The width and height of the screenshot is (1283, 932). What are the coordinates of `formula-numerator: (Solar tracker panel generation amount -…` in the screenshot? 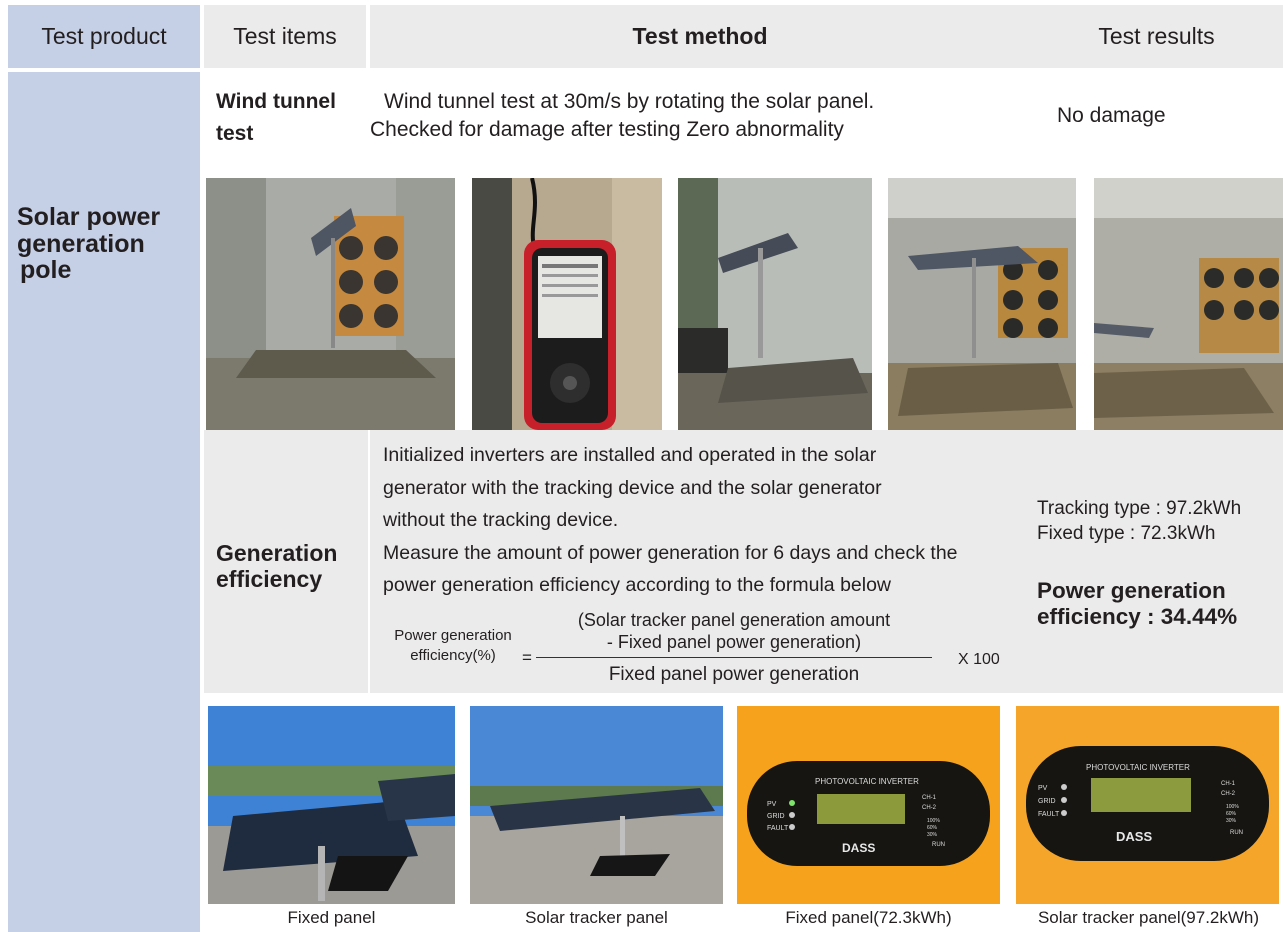 It's located at (734, 631).